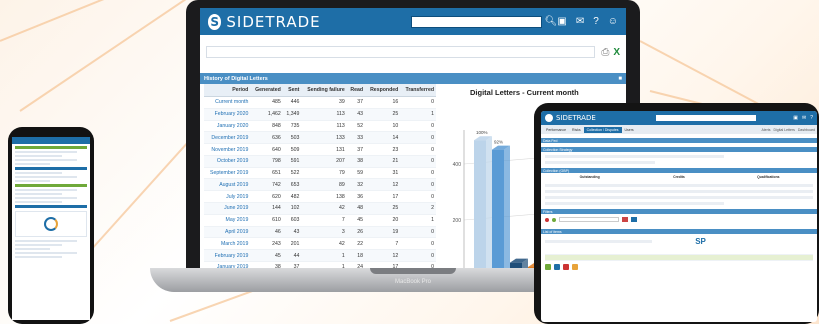  Describe the element at coordinates (266, 90) in the screenshot. I see `column-header: Generated` at that location.